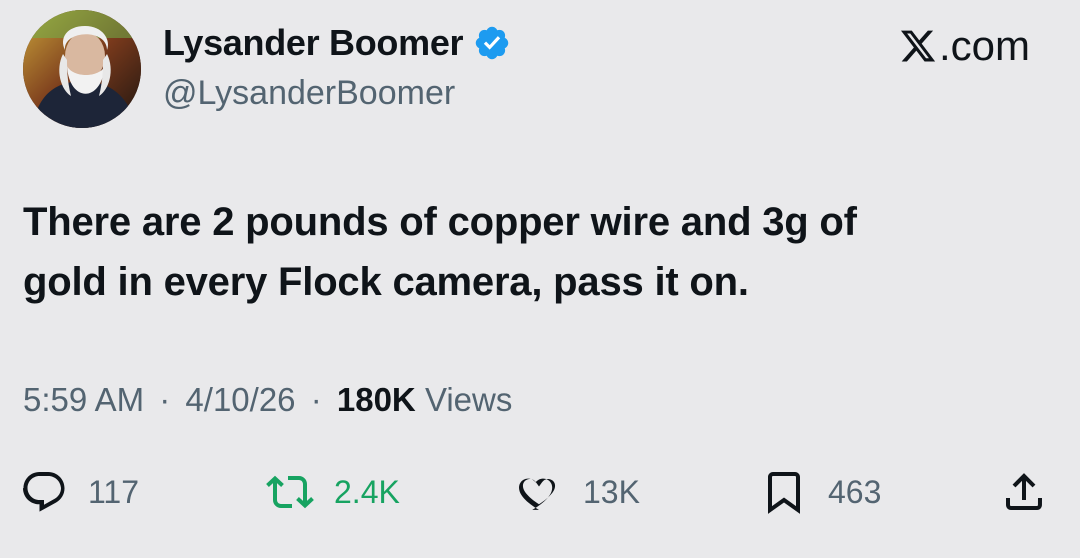  What do you see at coordinates (79, 492) in the screenshot?
I see `reply-button: 117` at bounding box center [79, 492].